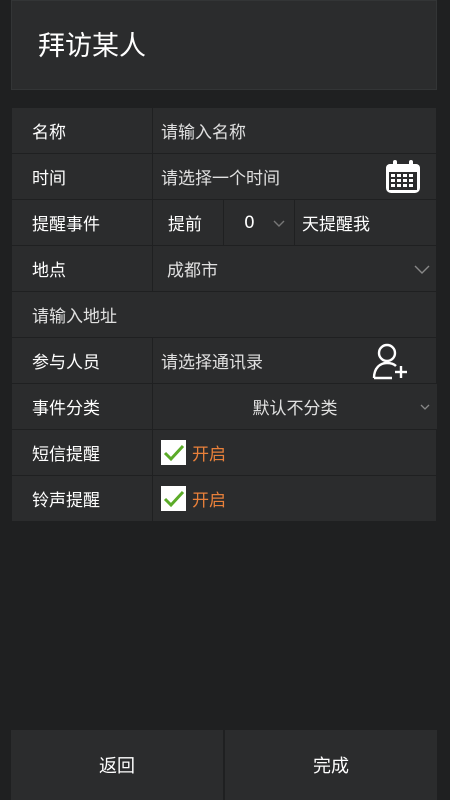  Describe the element at coordinates (224, 765) in the screenshot. I see `bottom-actions: 返回 完成` at that location.